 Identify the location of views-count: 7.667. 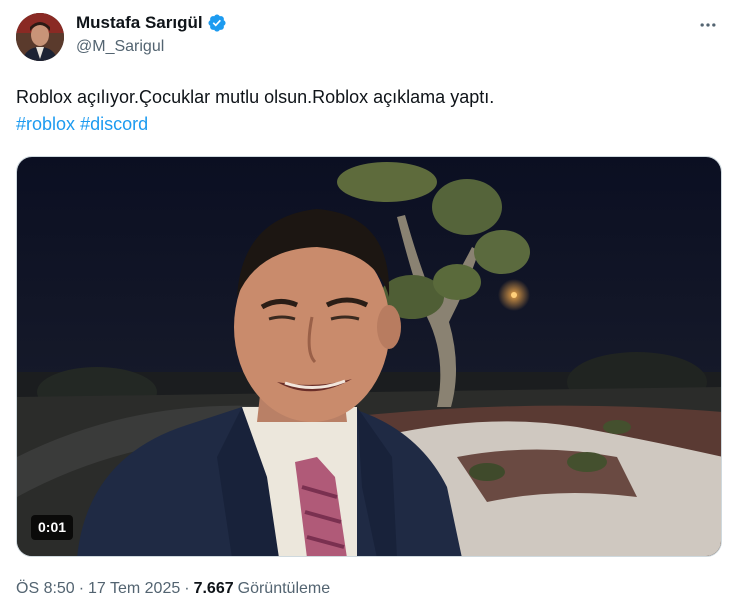
(213, 588).